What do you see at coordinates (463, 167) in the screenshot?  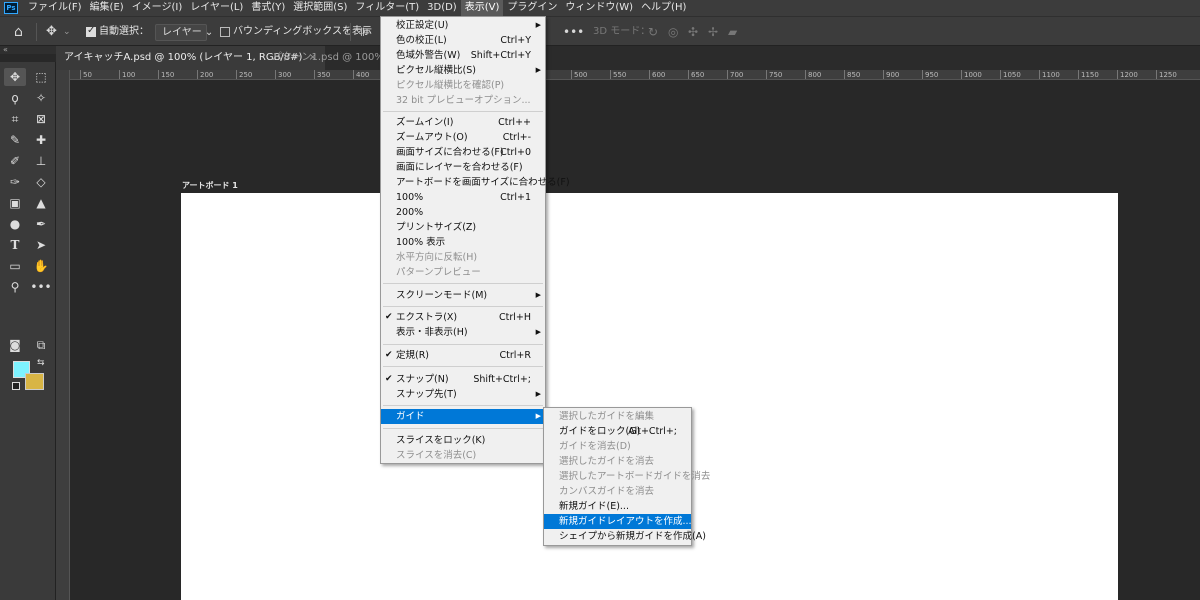 I see `menu-item-fit-layer: 画面にレイヤーを合わせる(F)` at bounding box center [463, 167].